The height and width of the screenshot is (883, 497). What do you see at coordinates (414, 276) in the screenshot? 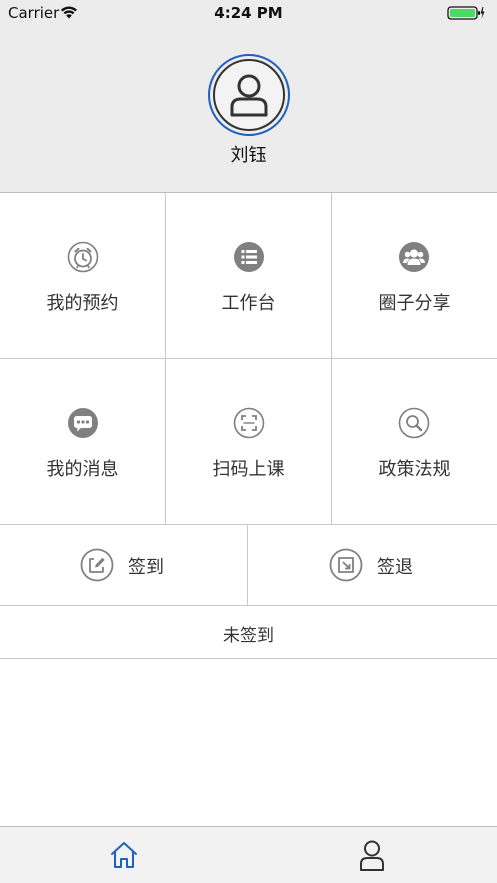
I see `grid-item-circle-share: 圈子分享` at bounding box center [414, 276].